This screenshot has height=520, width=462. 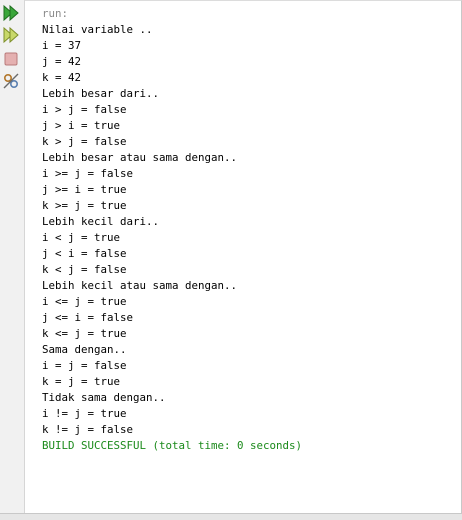 What do you see at coordinates (104, 397) in the screenshot?
I see `output-line: Tidak sama dengan..` at bounding box center [104, 397].